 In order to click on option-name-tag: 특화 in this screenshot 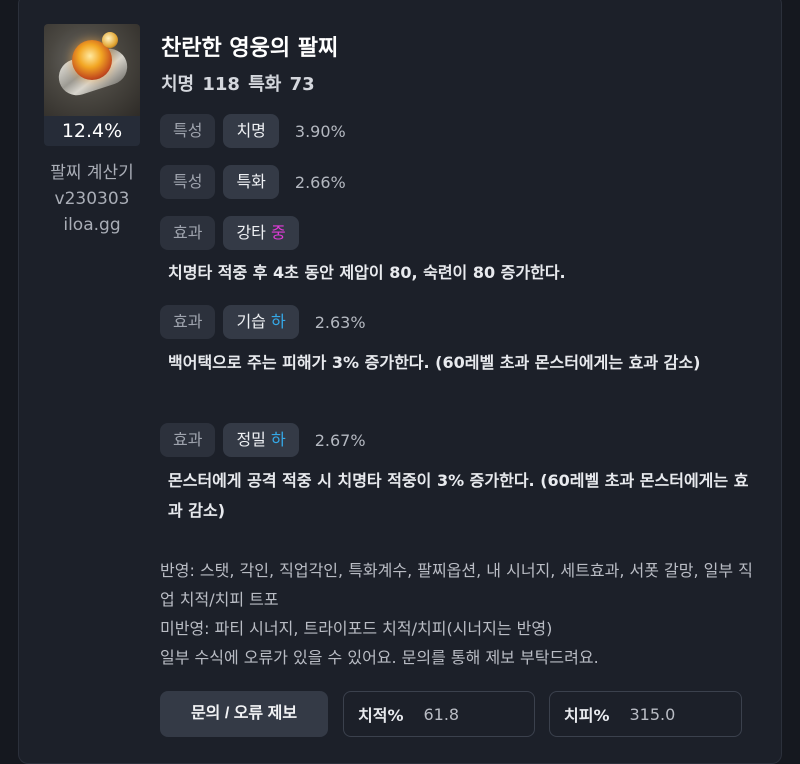, I will do `click(251, 182)`.